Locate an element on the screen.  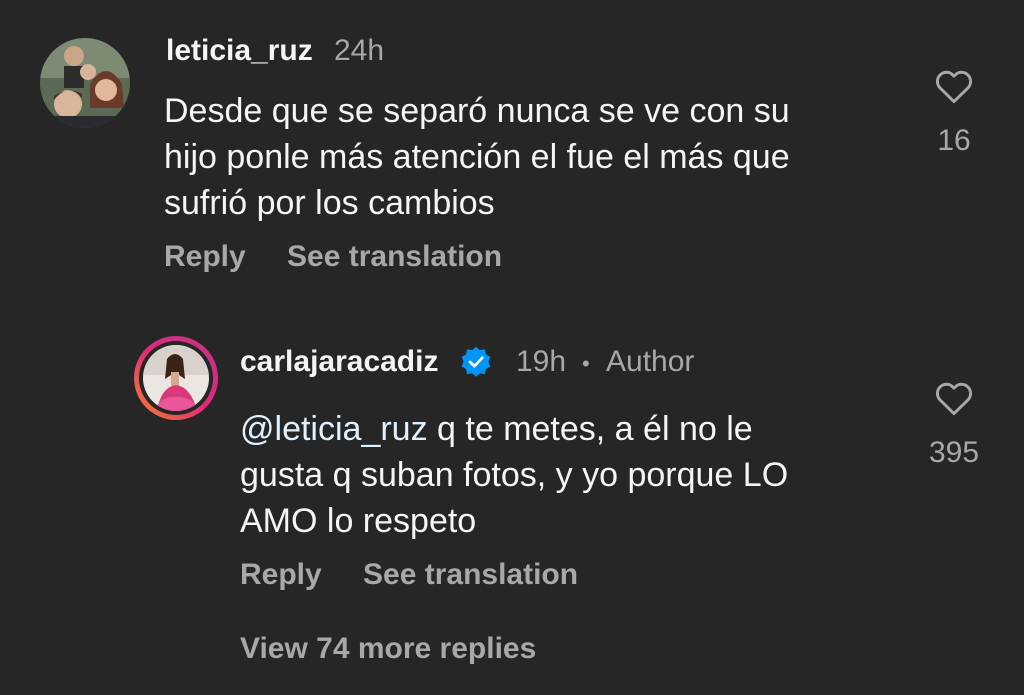
comment-text-line: Desde que se separó nunca se ve con su is located at coordinates (477, 111).